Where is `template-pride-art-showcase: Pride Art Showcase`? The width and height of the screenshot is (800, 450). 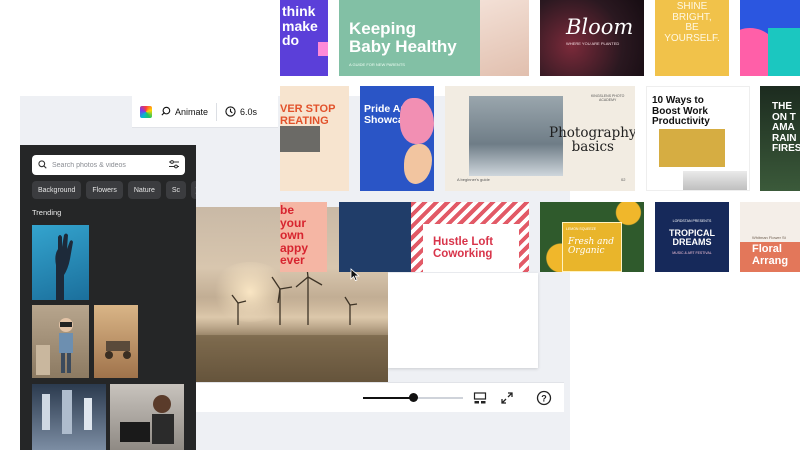 template-pride-art-showcase: Pride Art Showcase is located at coordinates (397, 138).